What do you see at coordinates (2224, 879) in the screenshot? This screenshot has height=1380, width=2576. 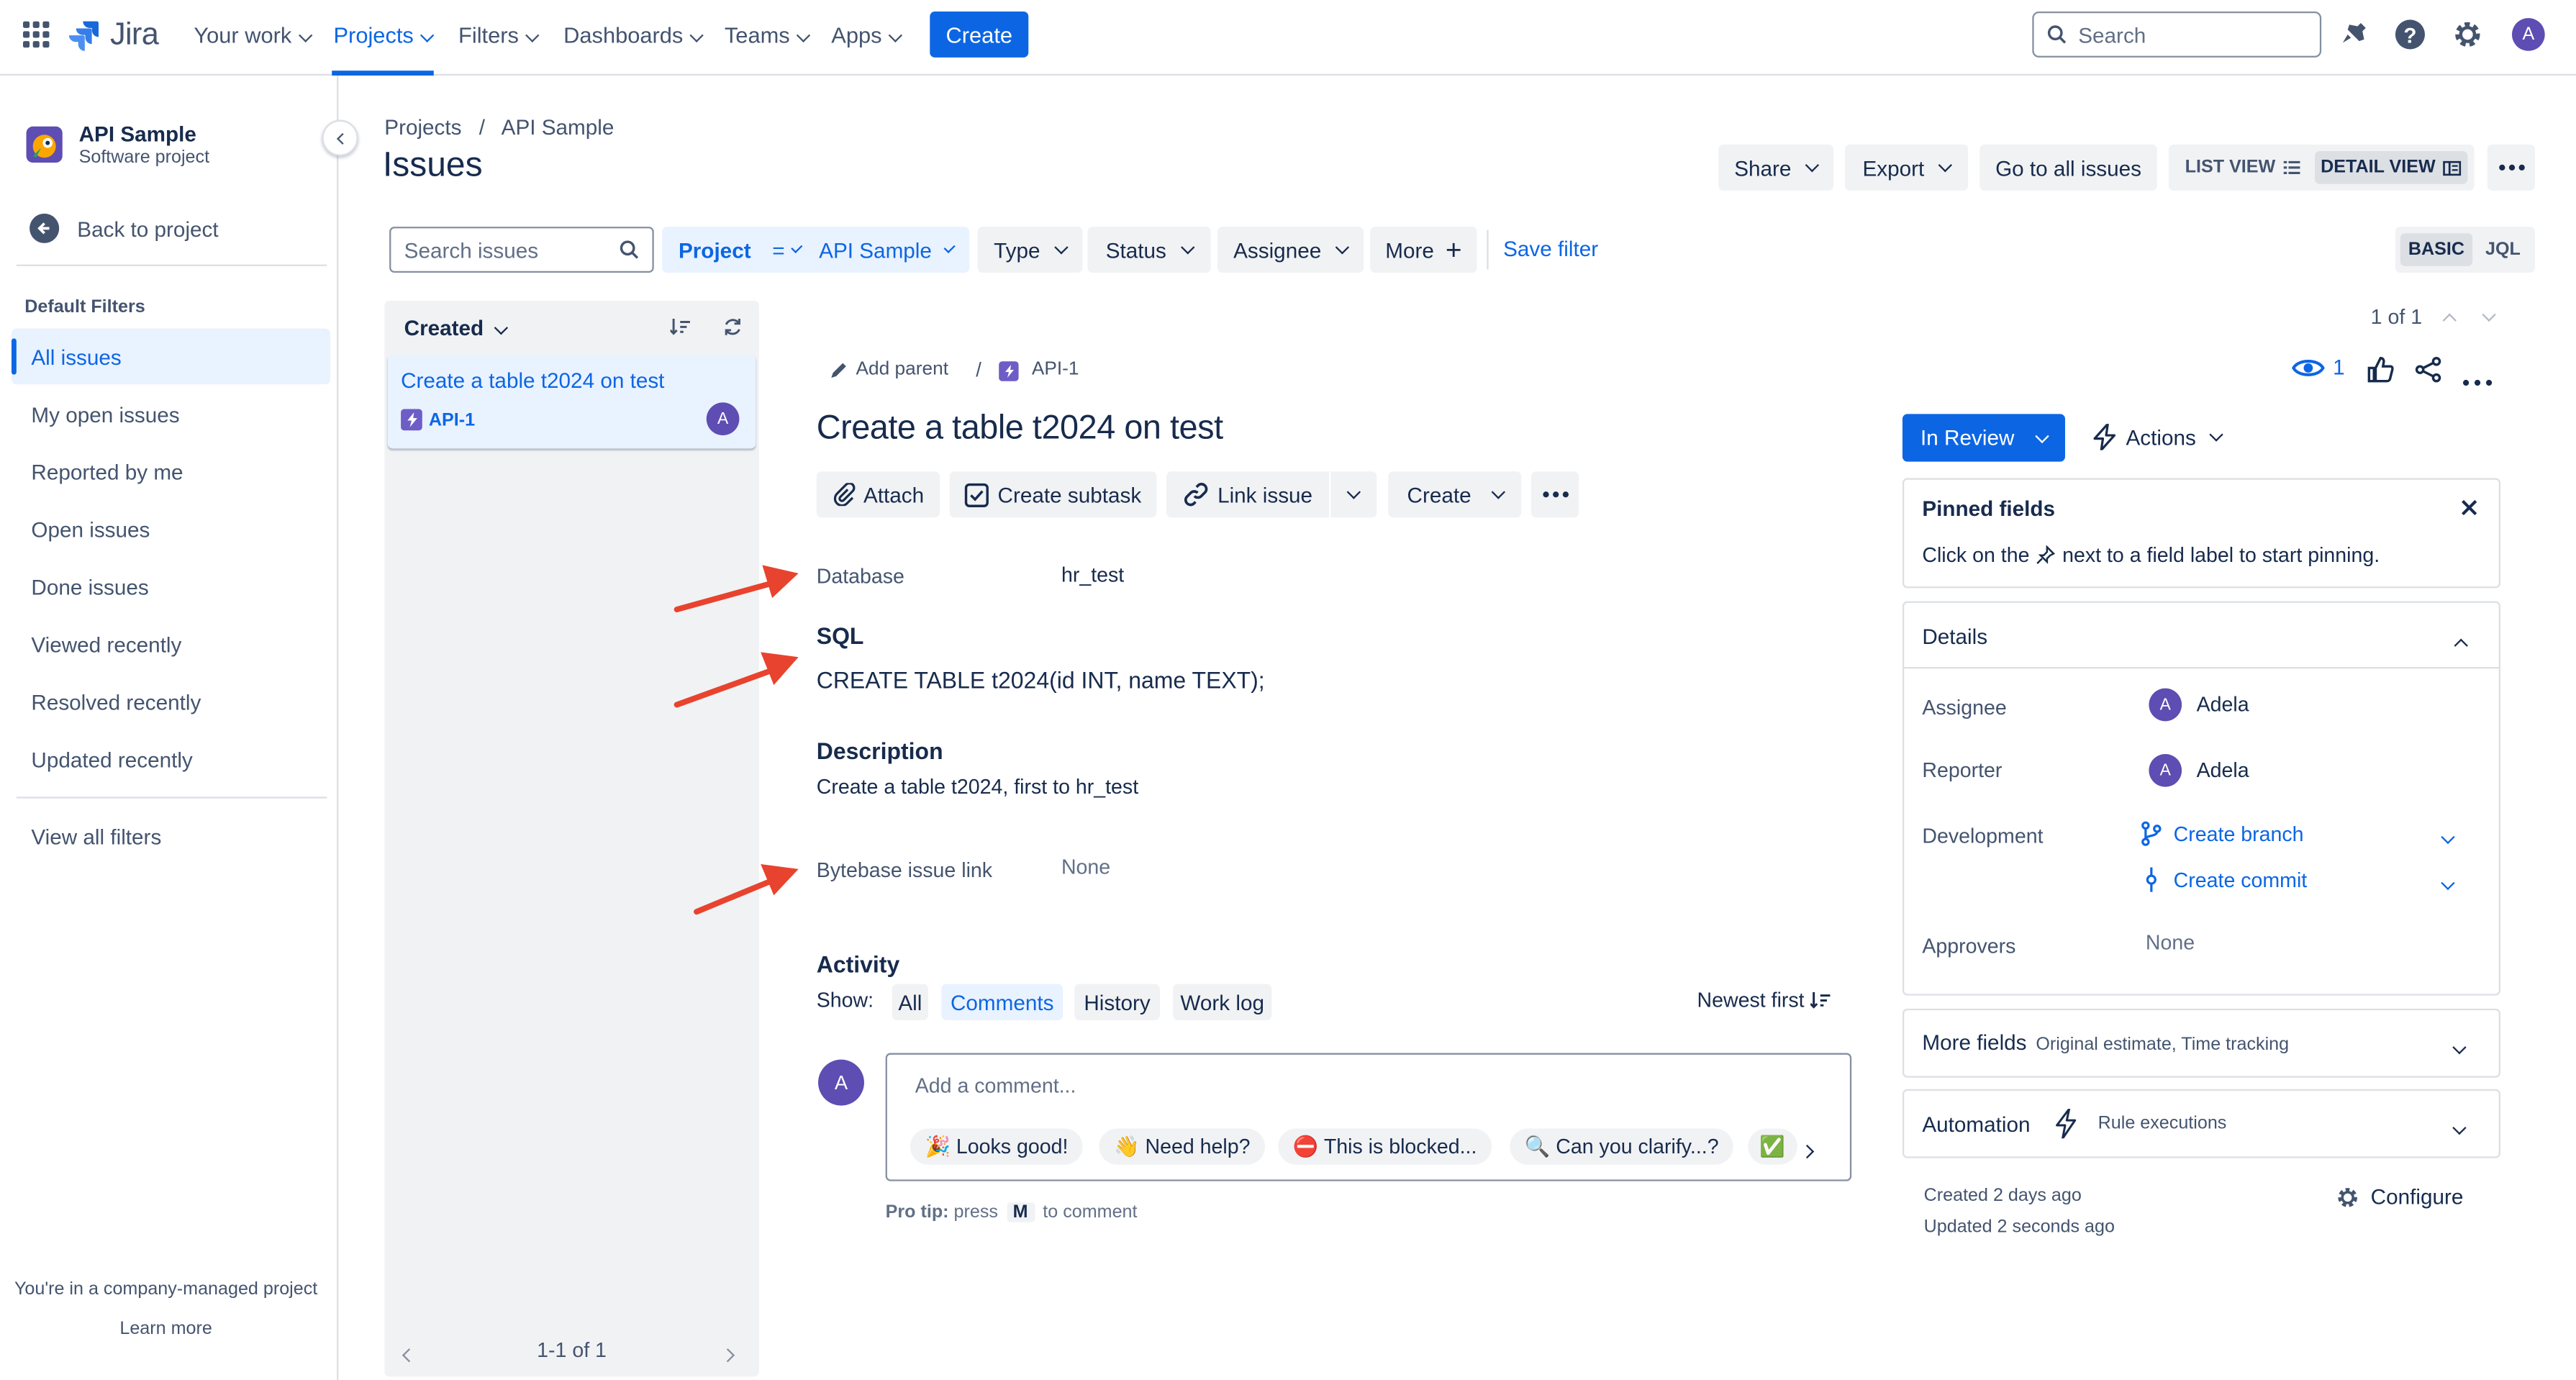 I see `create-commit-link: Create commit` at bounding box center [2224, 879].